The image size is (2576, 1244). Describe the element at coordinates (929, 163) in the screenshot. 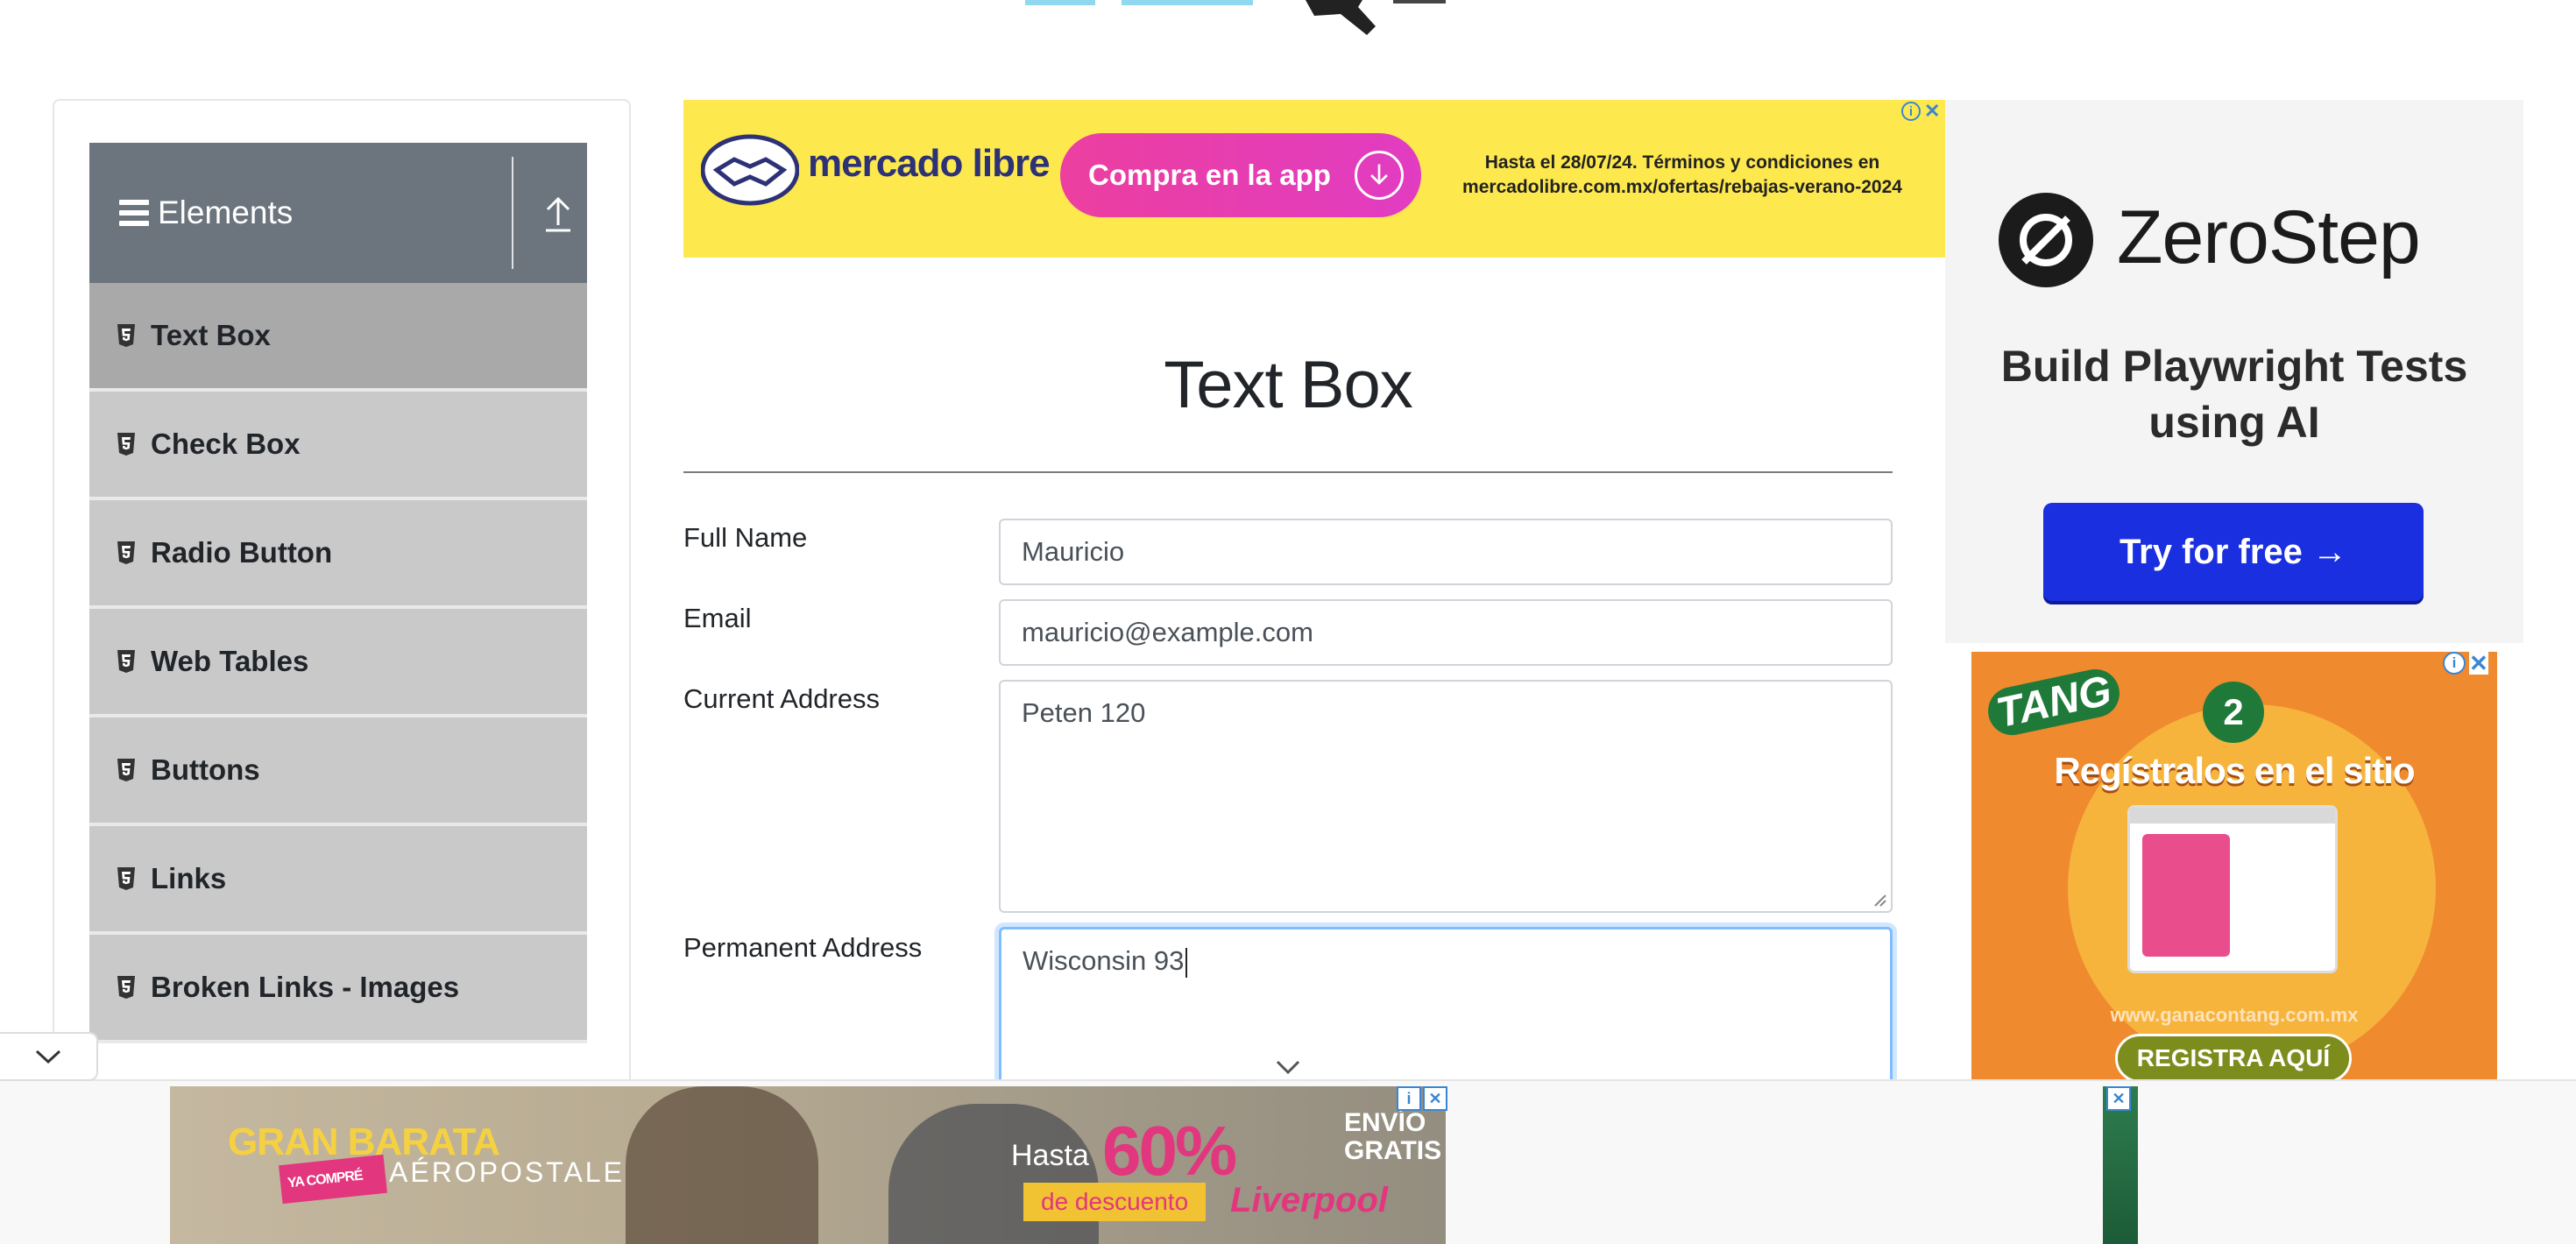

I see `mercado-libre-logo: mercado libre` at that location.